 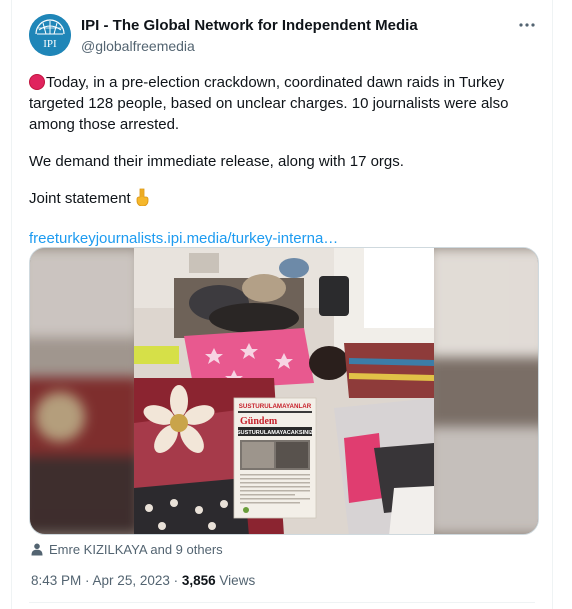 What do you see at coordinates (275, 406) in the screenshot?
I see `svg-text: SUSTURULAMAYANLAR` at bounding box center [275, 406].